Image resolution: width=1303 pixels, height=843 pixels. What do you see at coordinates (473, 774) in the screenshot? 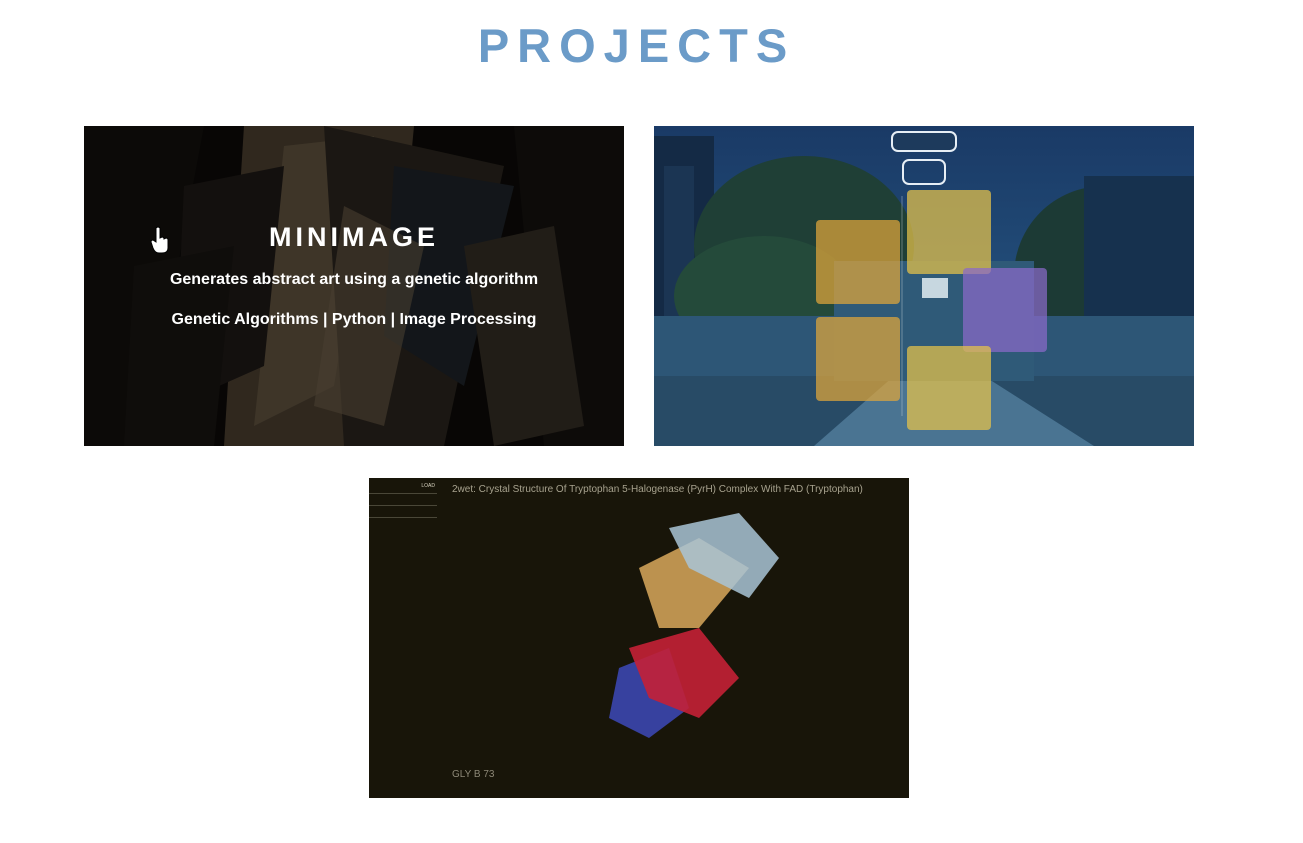
I see `residue-label: GLY B 73` at bounding box center [473, 774].